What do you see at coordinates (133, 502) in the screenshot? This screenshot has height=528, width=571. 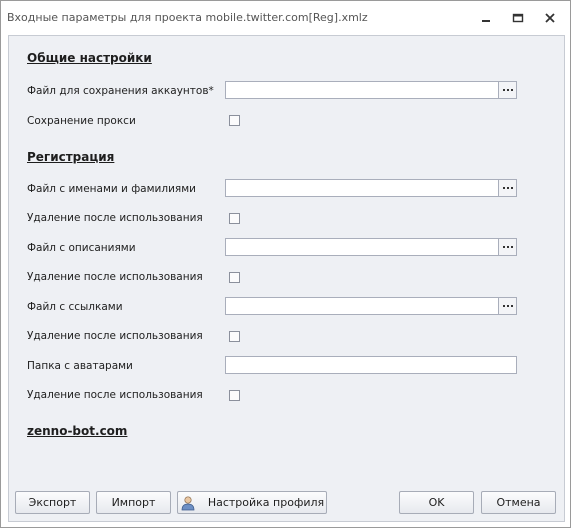 I see `import-button: Импорт` at bounding box center [133, 502].